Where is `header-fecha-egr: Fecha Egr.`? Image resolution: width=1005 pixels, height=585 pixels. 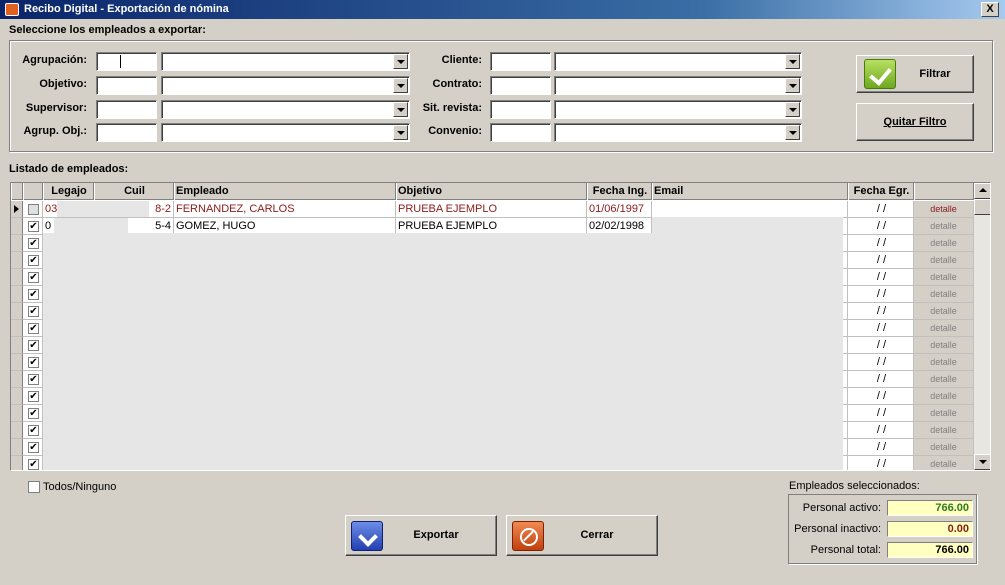 header-fecha-egr: Fecha Egr. is located at coordinates (881, 191).